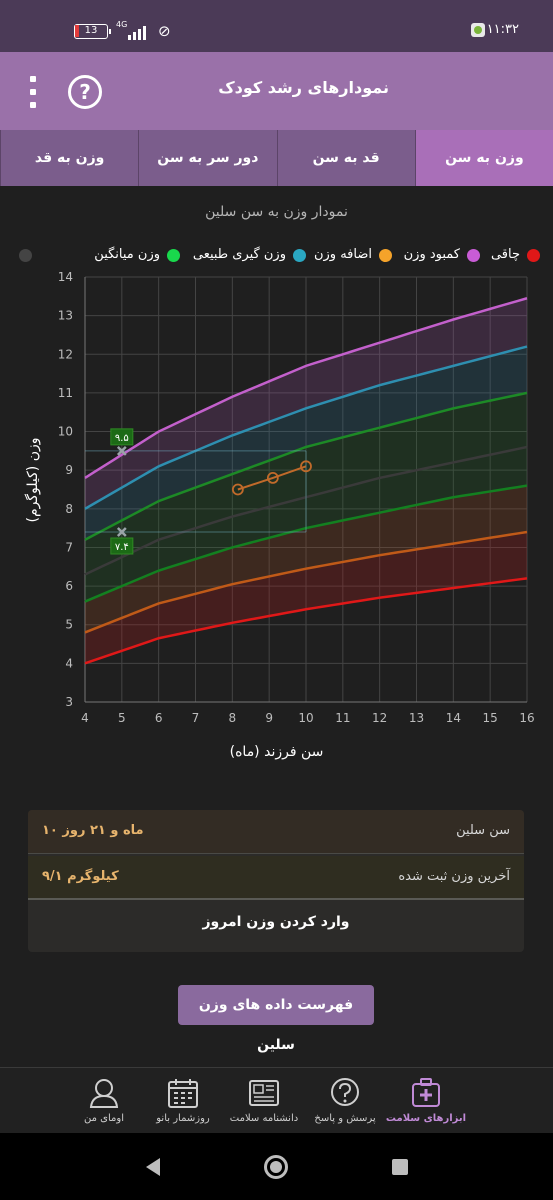 The height and width of the screenshot is (1200, 553). Describe the element at coordinates (264, 1093) in the screenshot. I see `newspaper-icon` at that location.